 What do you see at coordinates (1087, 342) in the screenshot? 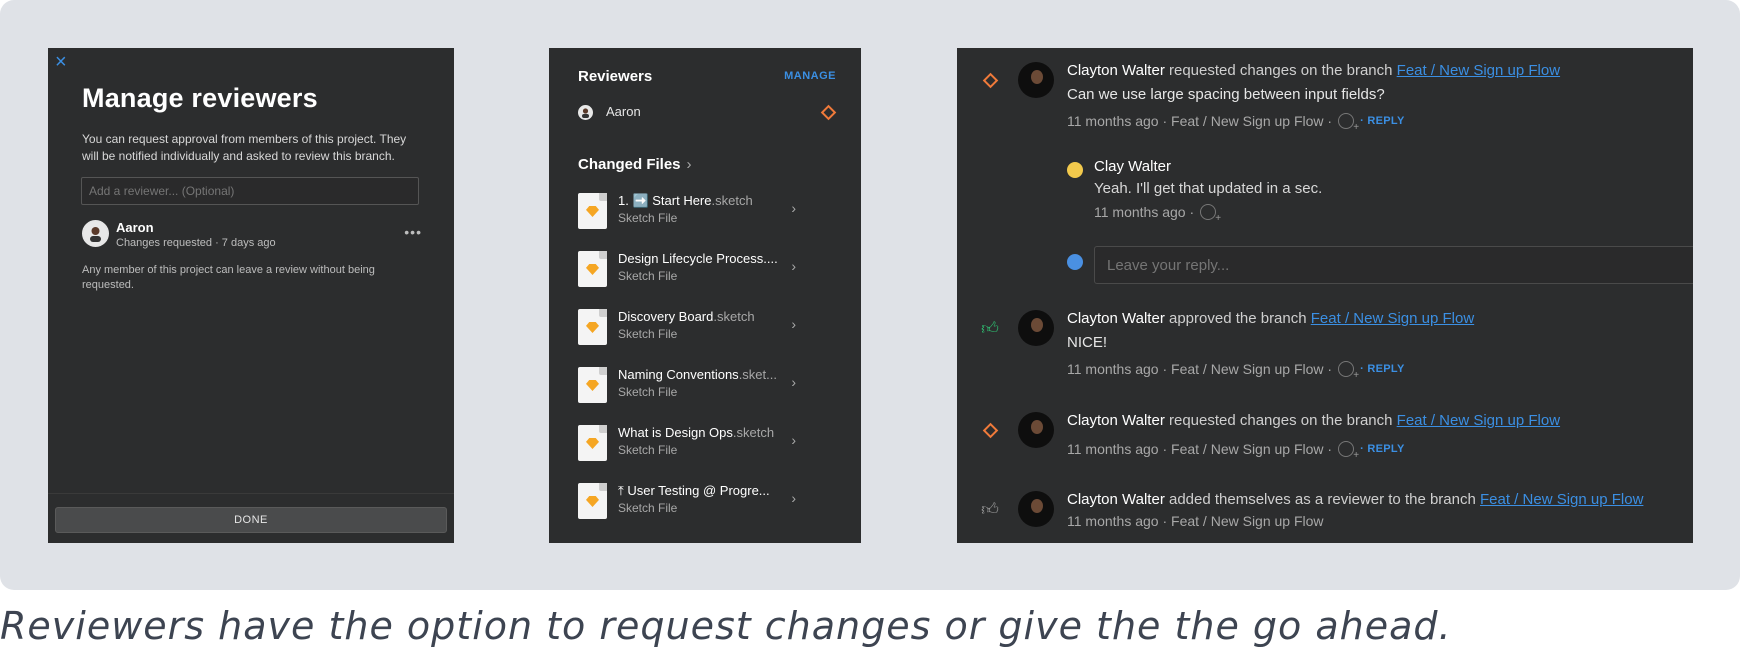
I see `comment-body: NICE!` at bounding box center [1087, 342].